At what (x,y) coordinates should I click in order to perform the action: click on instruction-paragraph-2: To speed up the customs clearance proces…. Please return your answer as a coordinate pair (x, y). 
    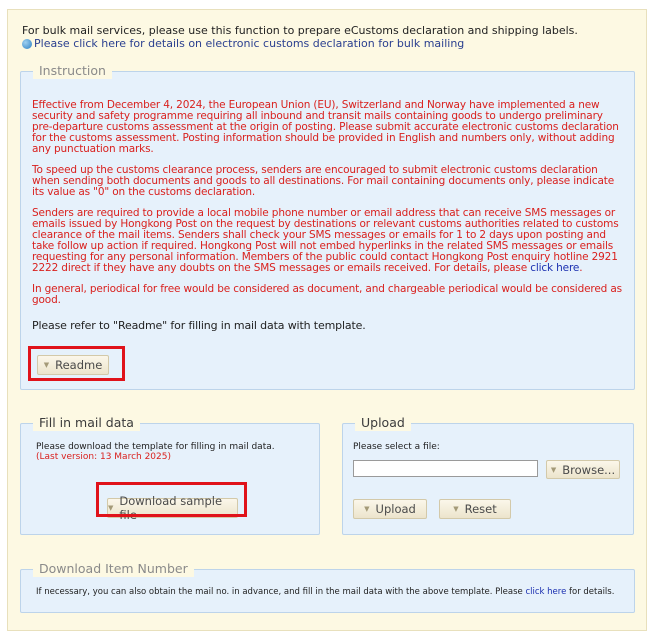
    Looking at the image, I should click on (323, 181).